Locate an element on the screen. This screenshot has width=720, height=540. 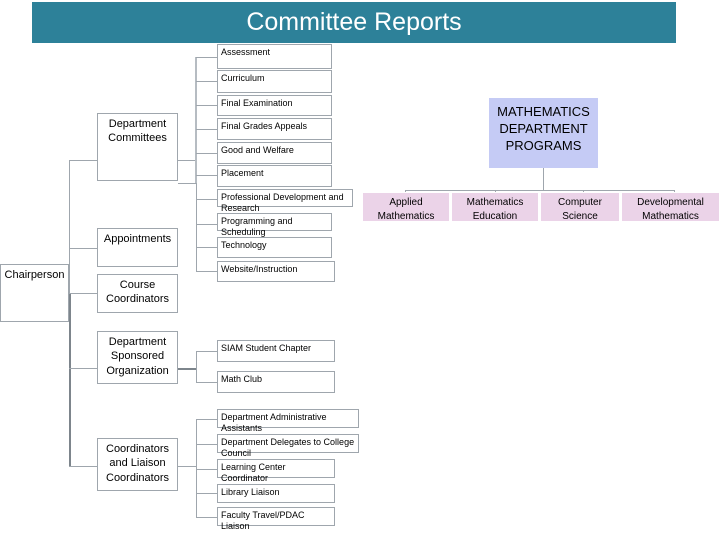
org-leaf-library-liaison: Library Liaison is located at coordinates (276, 493).